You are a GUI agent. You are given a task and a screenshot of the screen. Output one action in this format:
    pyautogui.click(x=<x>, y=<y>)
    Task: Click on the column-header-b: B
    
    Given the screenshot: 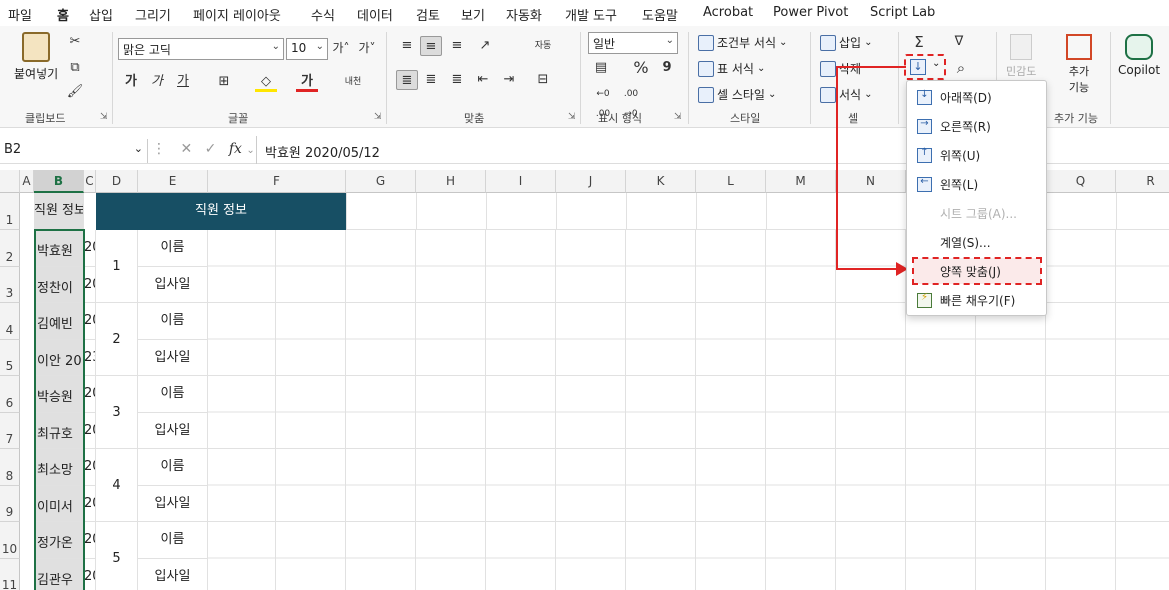 What is the action you would take?
    pyautogui.click(x=59, y=181)
    